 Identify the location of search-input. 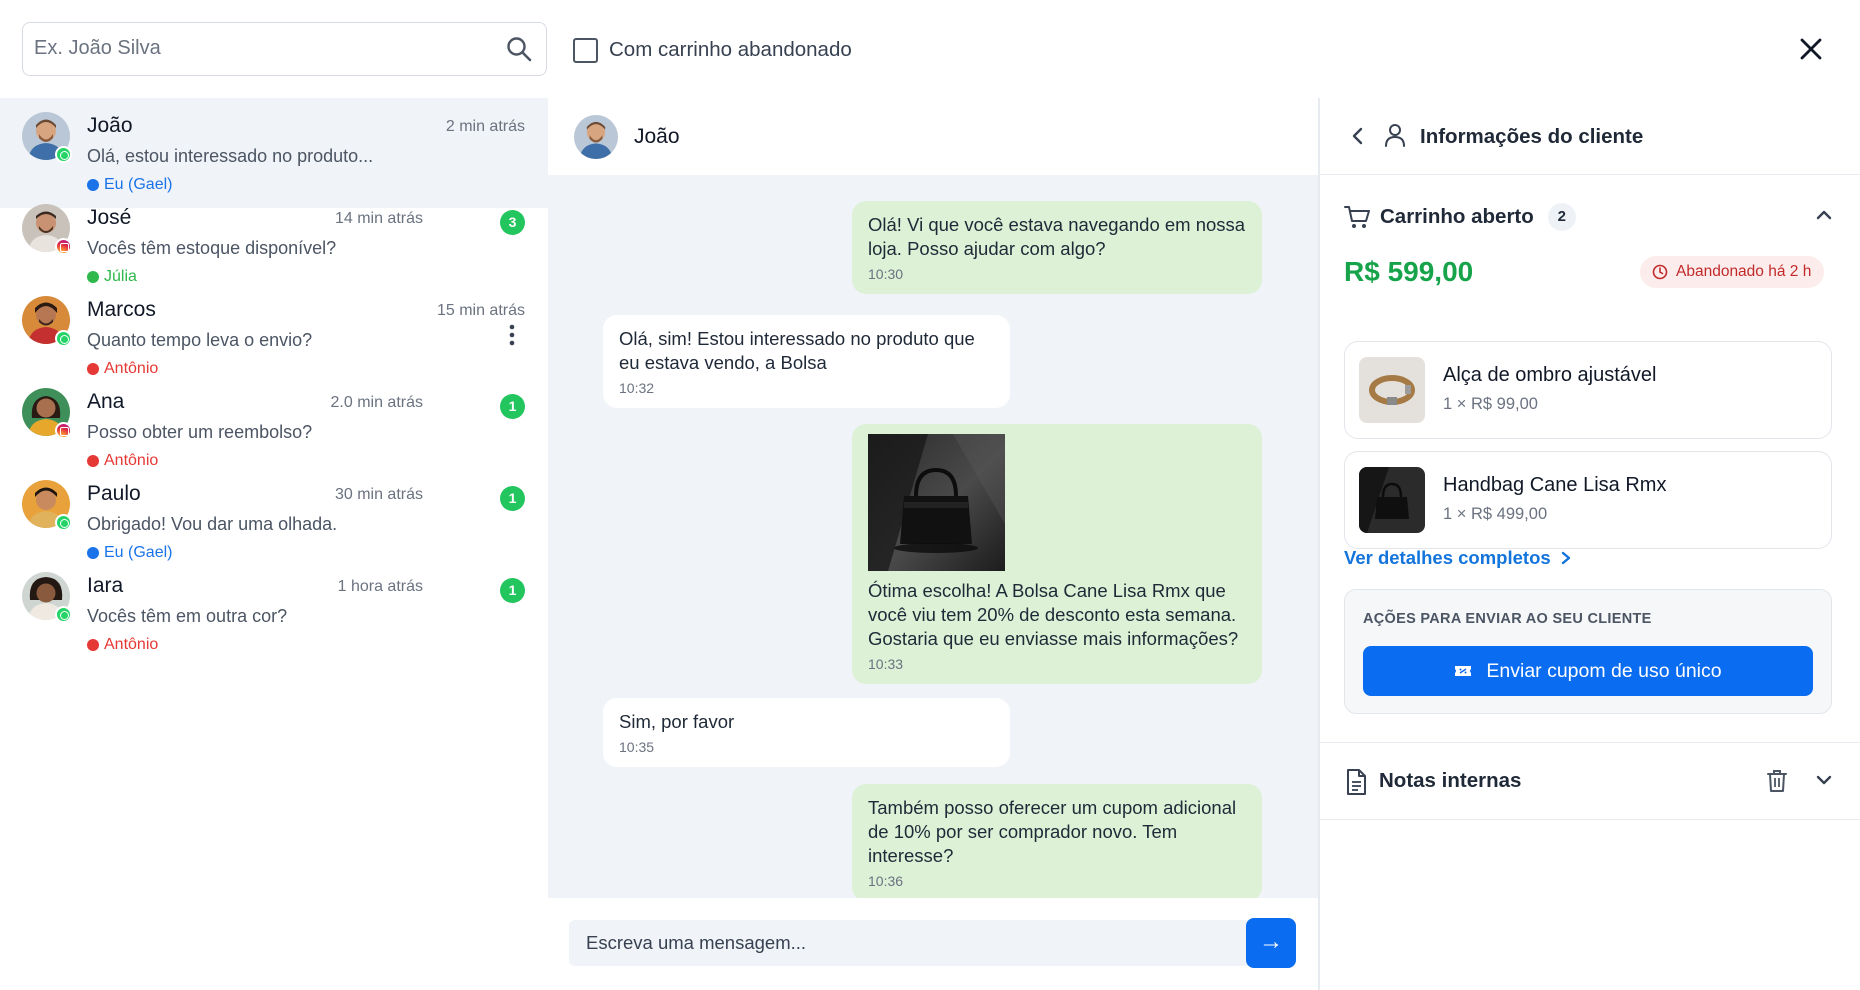
(258, 48).